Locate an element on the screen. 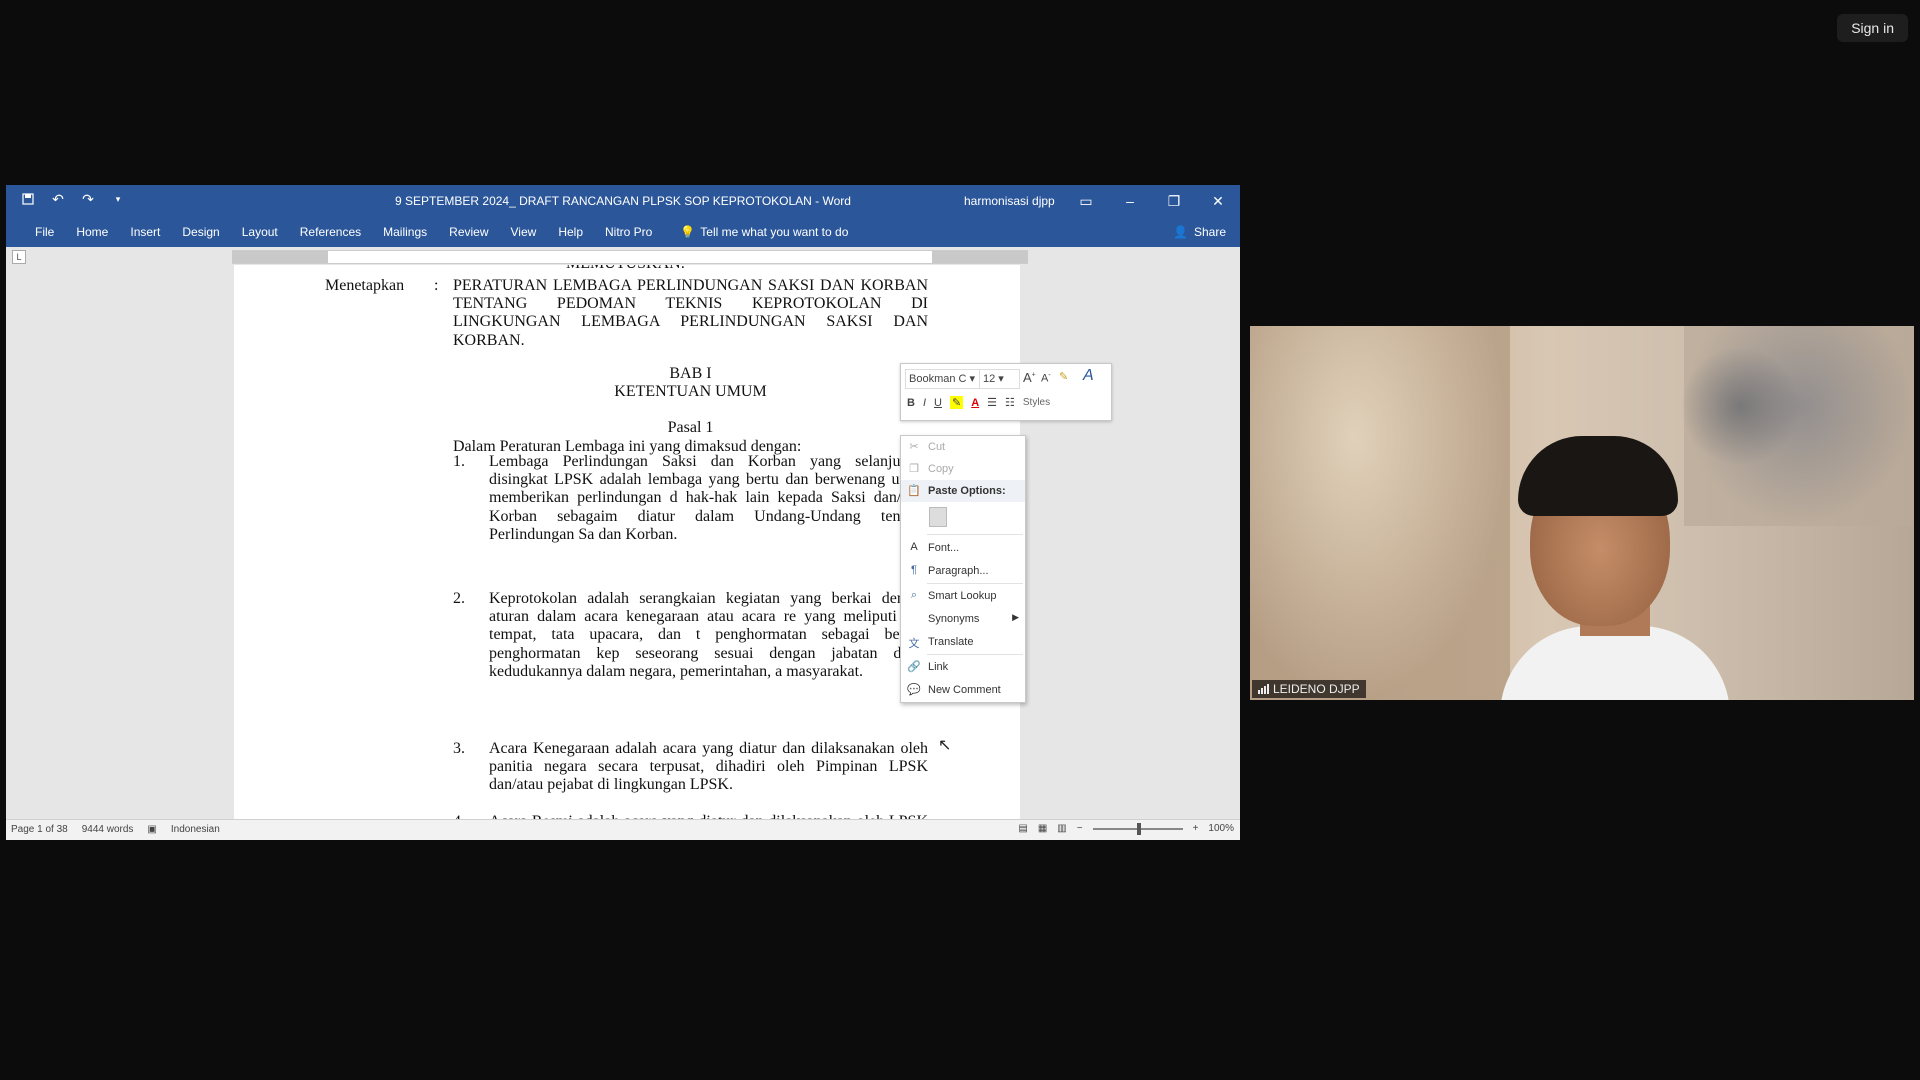 The width and height of the screenshot is (1920, 1080). tab-selector: L is located at coordinates (19, 257).